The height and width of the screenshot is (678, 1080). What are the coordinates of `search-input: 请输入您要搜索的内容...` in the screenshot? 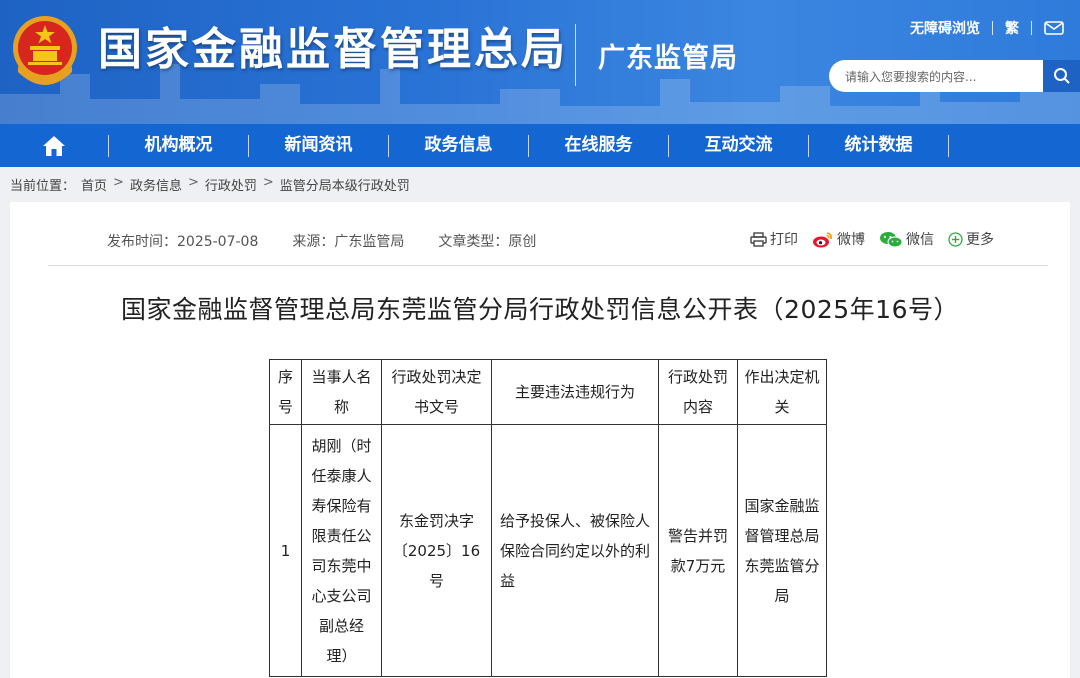 It's located at (936, 76).